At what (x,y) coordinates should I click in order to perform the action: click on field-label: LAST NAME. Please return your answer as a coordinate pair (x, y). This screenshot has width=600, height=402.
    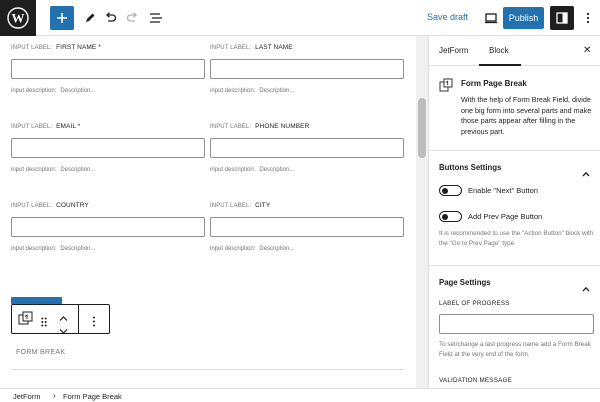
    Looking at the image, I should click on (274, 47).